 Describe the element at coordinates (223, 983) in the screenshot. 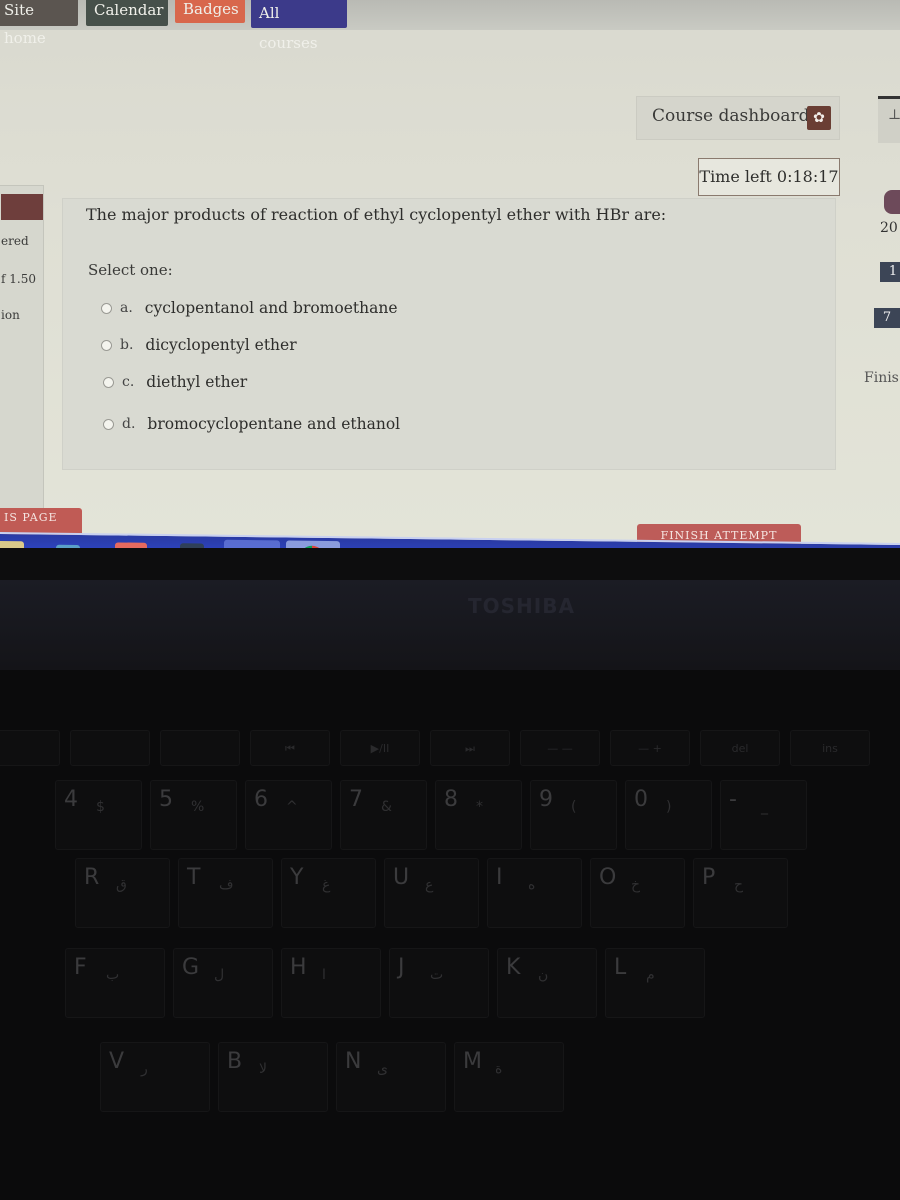

I see `key-g: لG` at that location.